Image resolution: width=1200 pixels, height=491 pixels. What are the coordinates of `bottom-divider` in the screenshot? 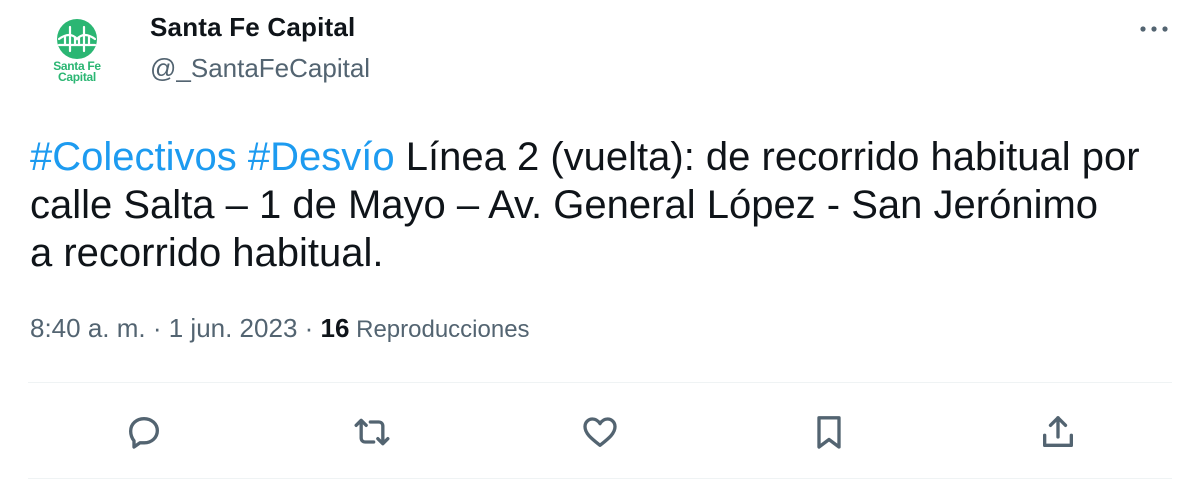 It's located at (600, 478).